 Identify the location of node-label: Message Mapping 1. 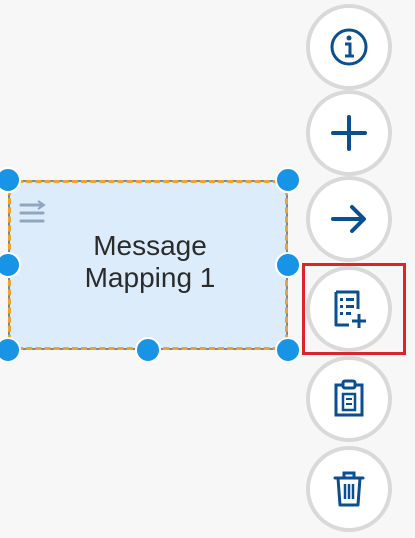
(150, 262).